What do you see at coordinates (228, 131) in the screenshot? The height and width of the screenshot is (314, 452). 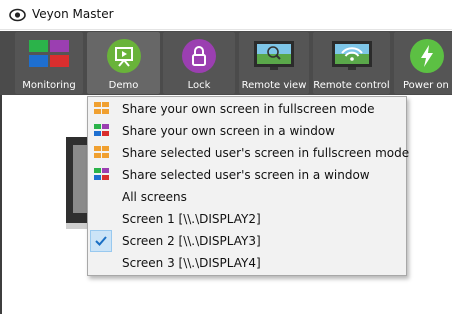 I see `menu-item-label: Share your own screen in a window` at bounding box center [228, 131].